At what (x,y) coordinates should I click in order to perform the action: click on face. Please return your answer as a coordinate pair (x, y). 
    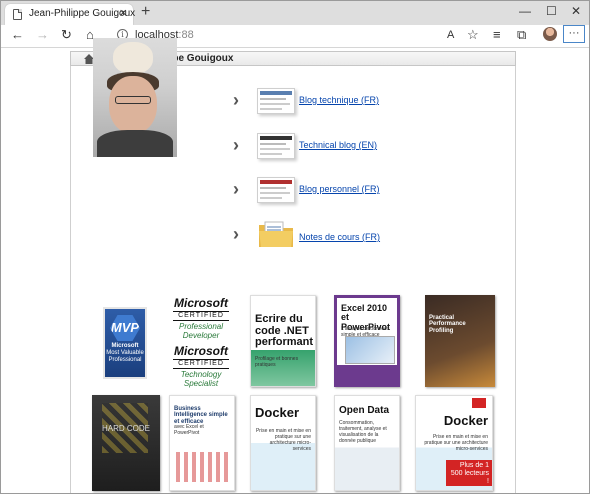
    Looking at the image, I should click on (133, 105).